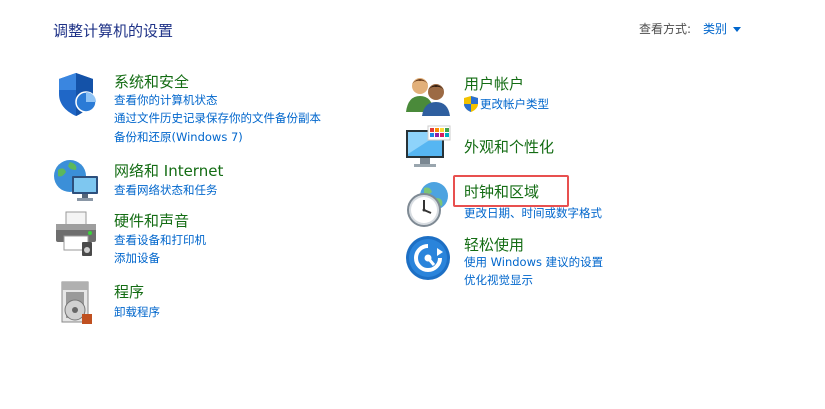  I want to click on category-title: 外观和个性化, so click(509, 146).